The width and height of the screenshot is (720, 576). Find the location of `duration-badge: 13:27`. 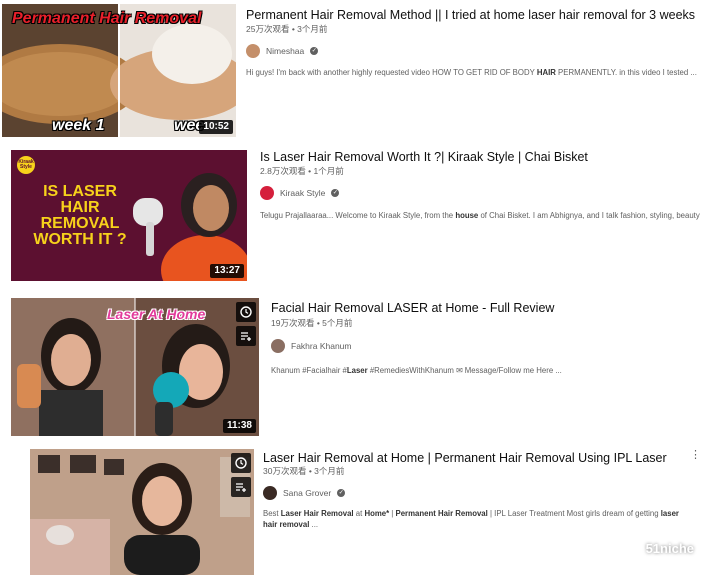

duration-badge: 13:27 is located at coordinates (227, 271).